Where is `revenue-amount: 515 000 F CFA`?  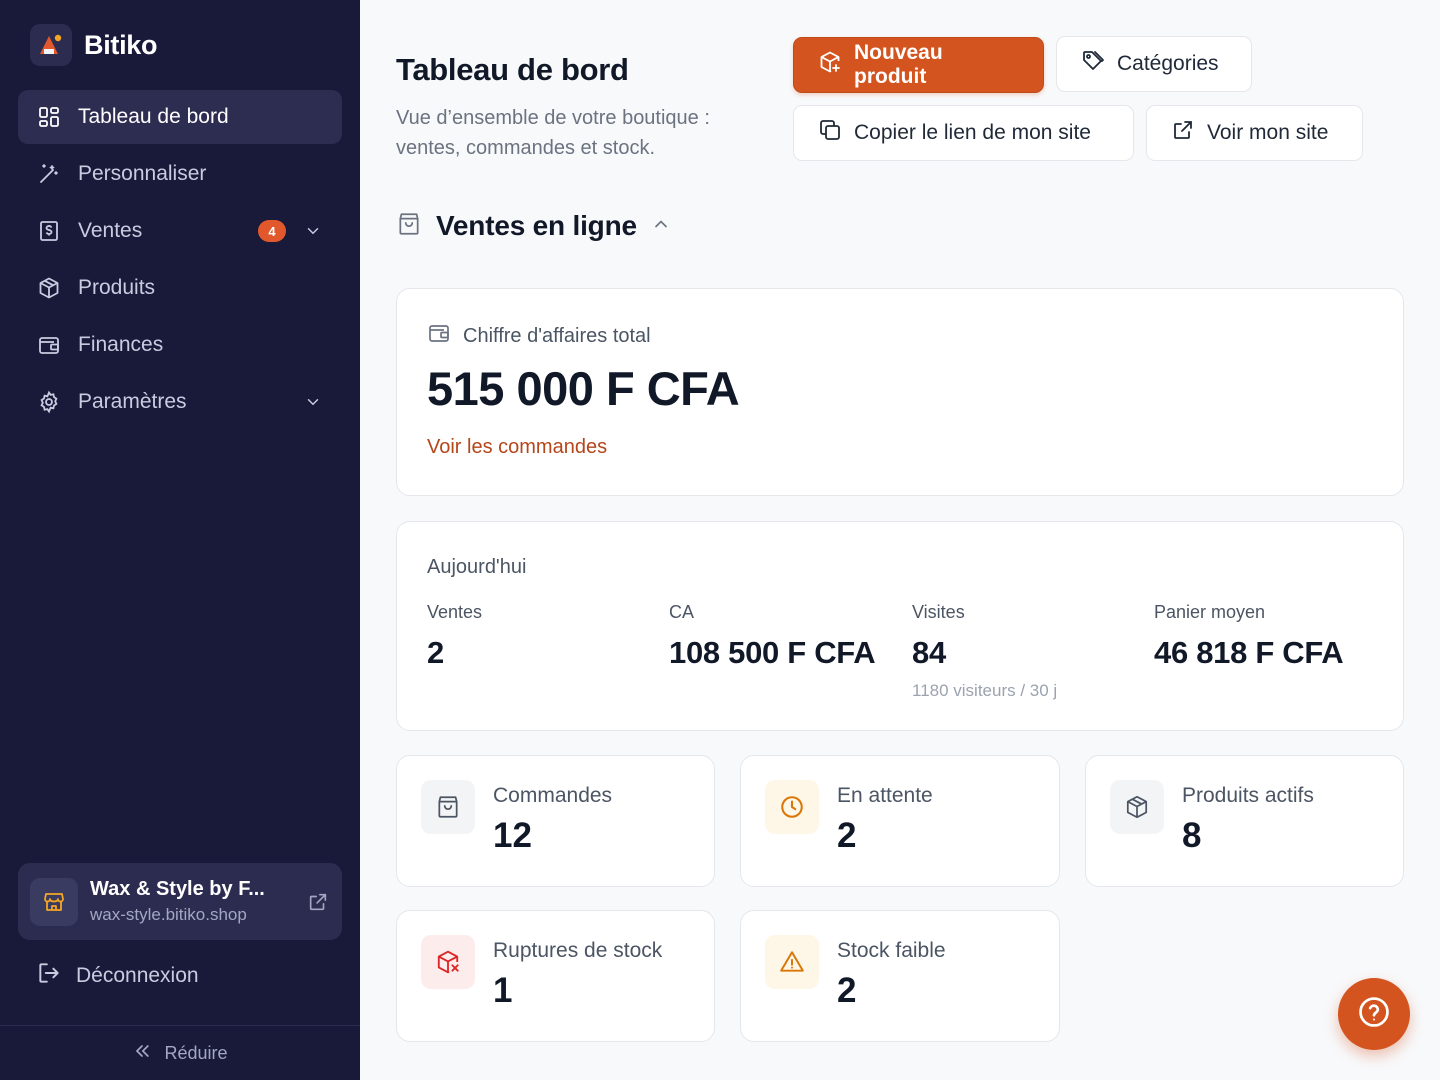
revenue-amount: 515 000 F CFA is located at coordinates (583, 388).